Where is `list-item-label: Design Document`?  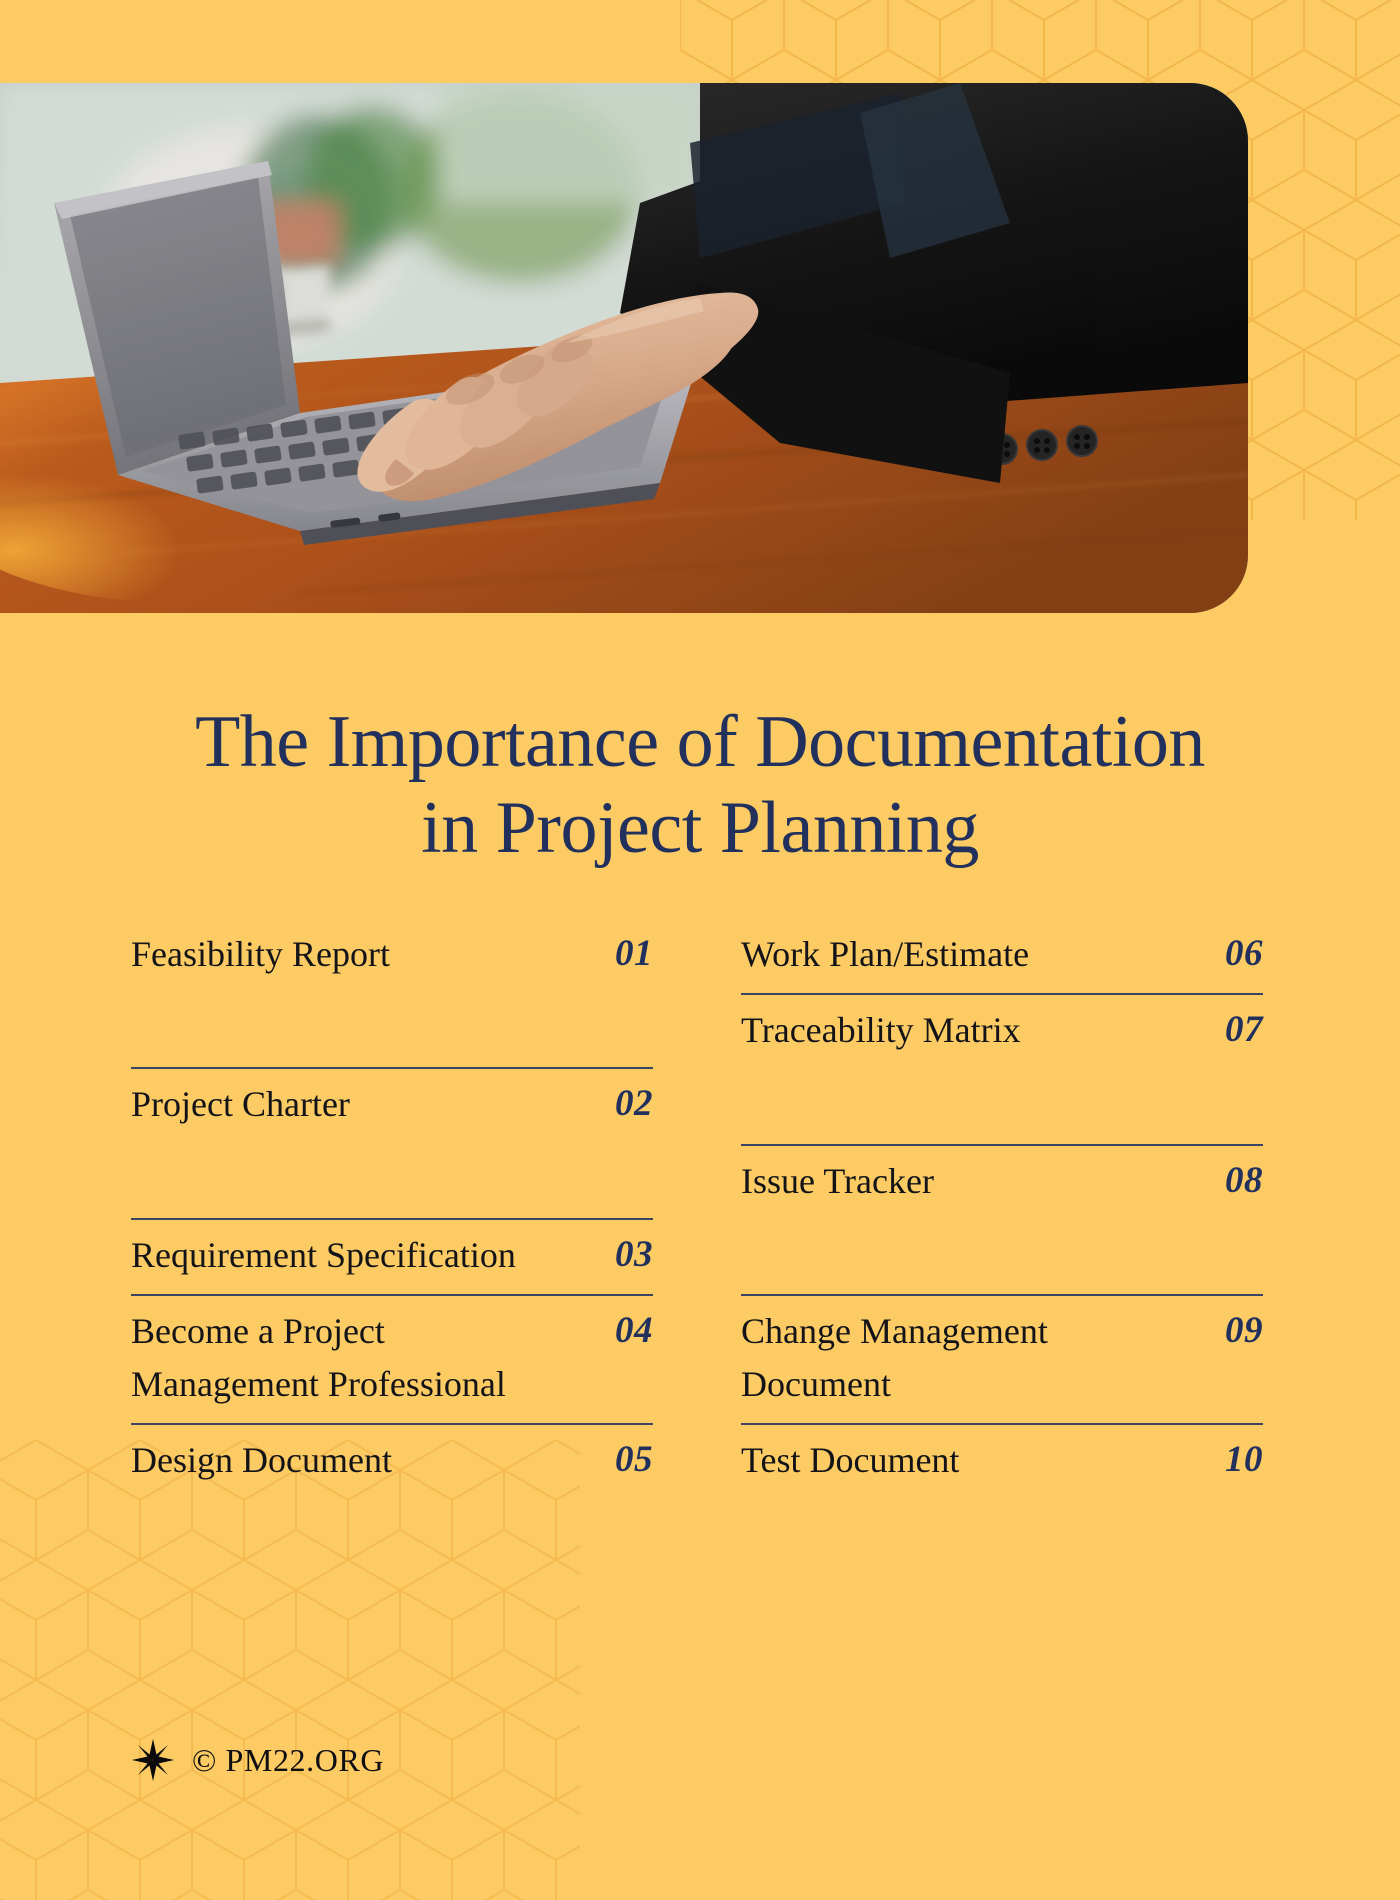
list-item-label: Design Document is located at coordinates (261, 1460).